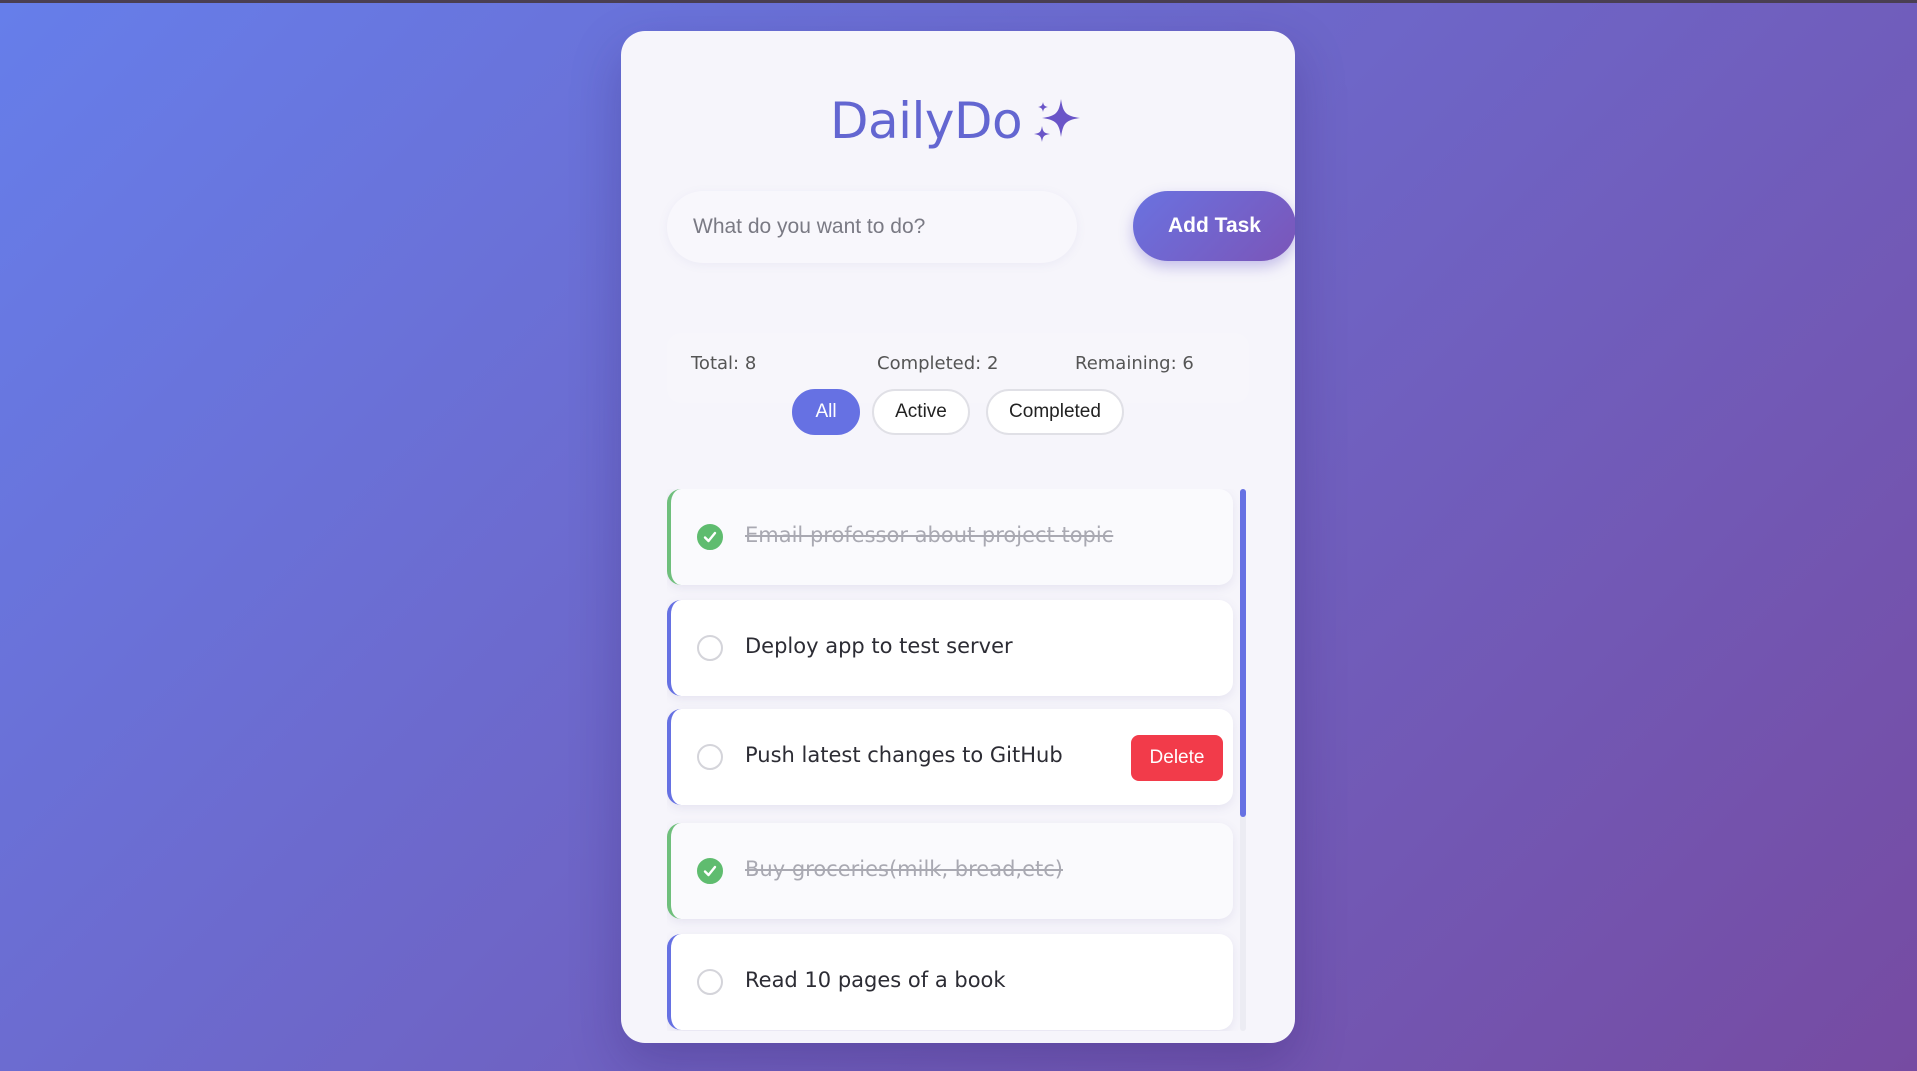 Image resolution: width=1917 pixels, height=1071 pixels. I want to click on stat-remaining: Remaining: 6, so click(1134, 363).